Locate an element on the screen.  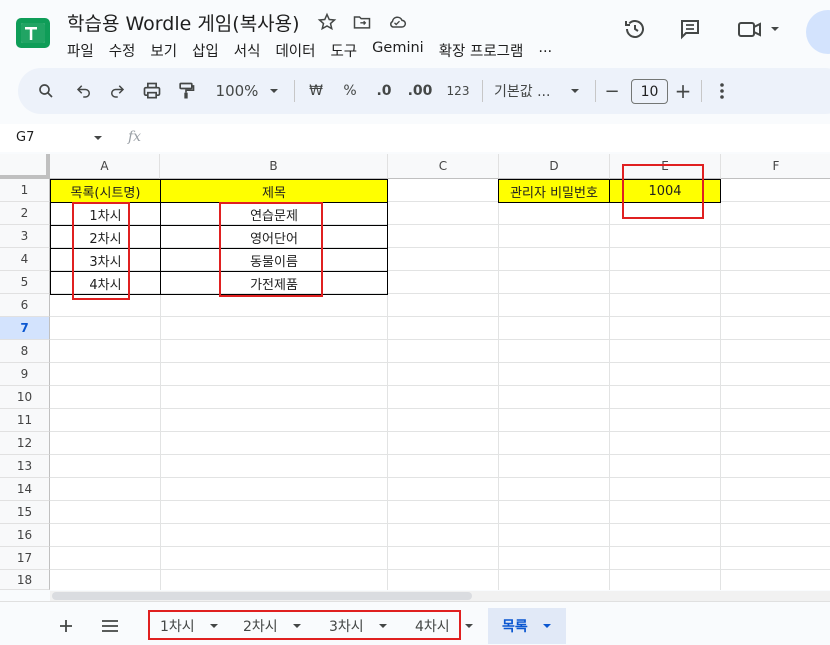
menu-view: 보기 is located at coordinates (163, 50).